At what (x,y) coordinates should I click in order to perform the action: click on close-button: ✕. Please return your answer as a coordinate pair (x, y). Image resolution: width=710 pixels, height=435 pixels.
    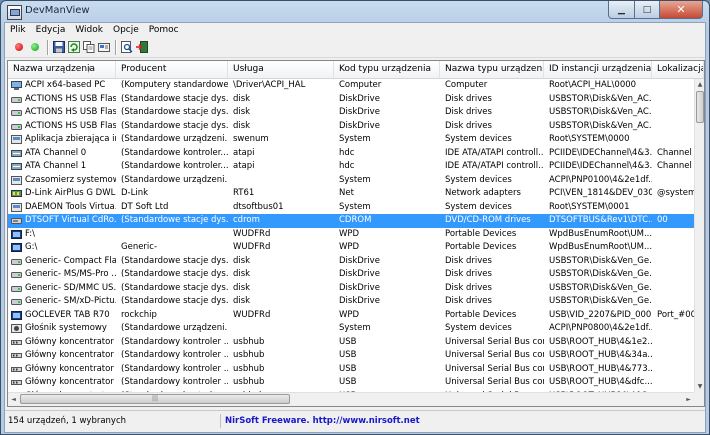
    Looking at the image, I should click on (681, 10).